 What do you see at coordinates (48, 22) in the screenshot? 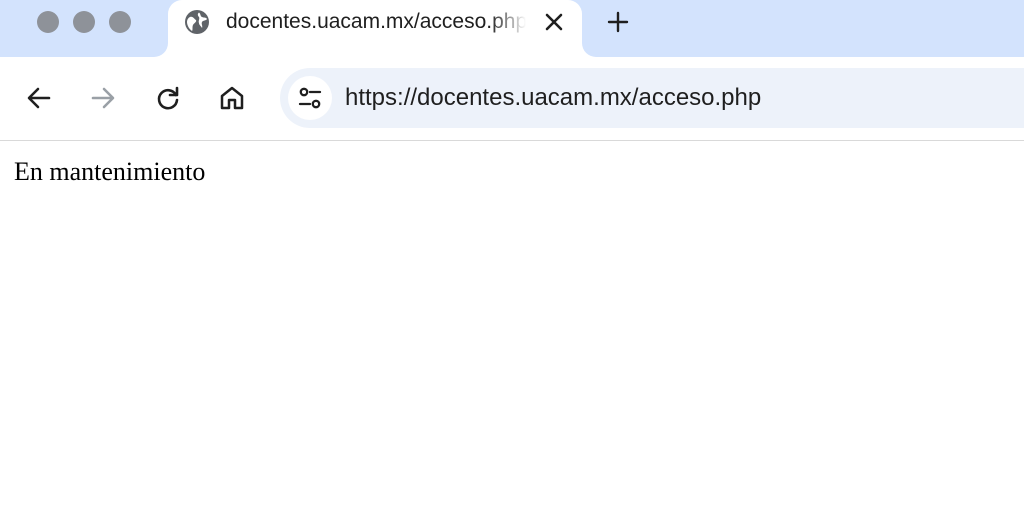
I see `window-close-button` at bounding box center [48, 22].